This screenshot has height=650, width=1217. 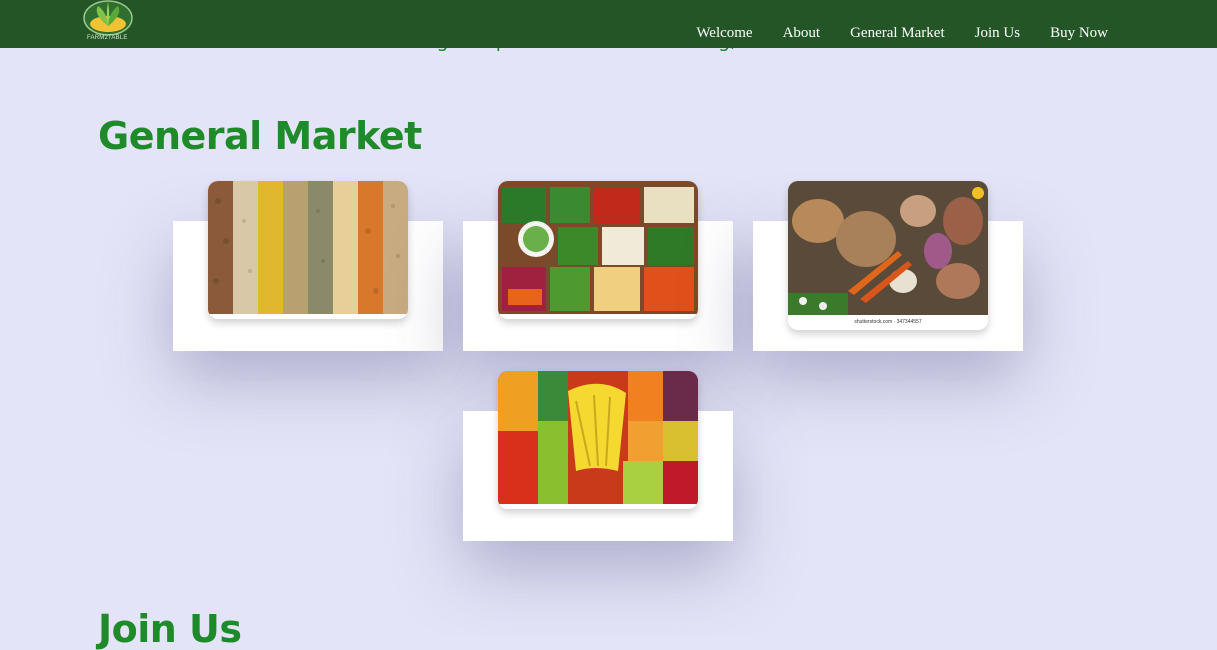 I want to click on nav-link-welcome: Welcome, so click(x=724, y=33).